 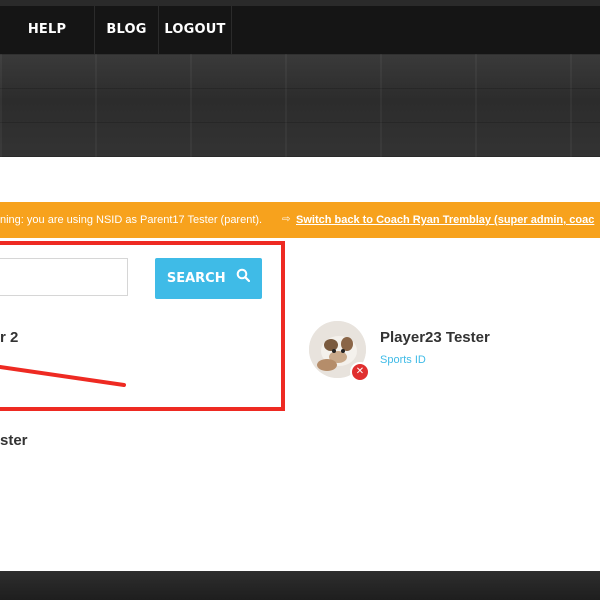 I want to click on nav-blog-label: BLOG, so click(x=126, y=29).